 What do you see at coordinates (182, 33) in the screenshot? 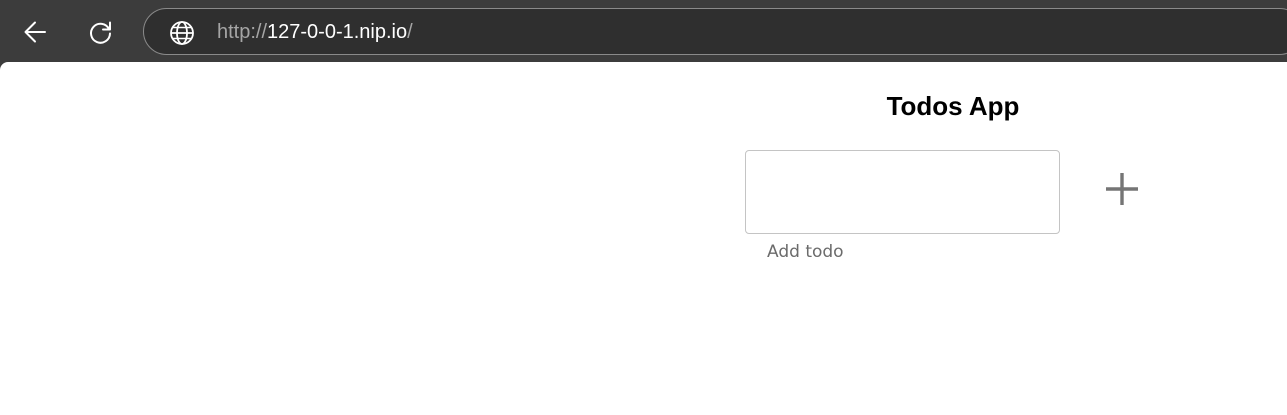
I see `globe-icon` at bounding box center [182, 33].